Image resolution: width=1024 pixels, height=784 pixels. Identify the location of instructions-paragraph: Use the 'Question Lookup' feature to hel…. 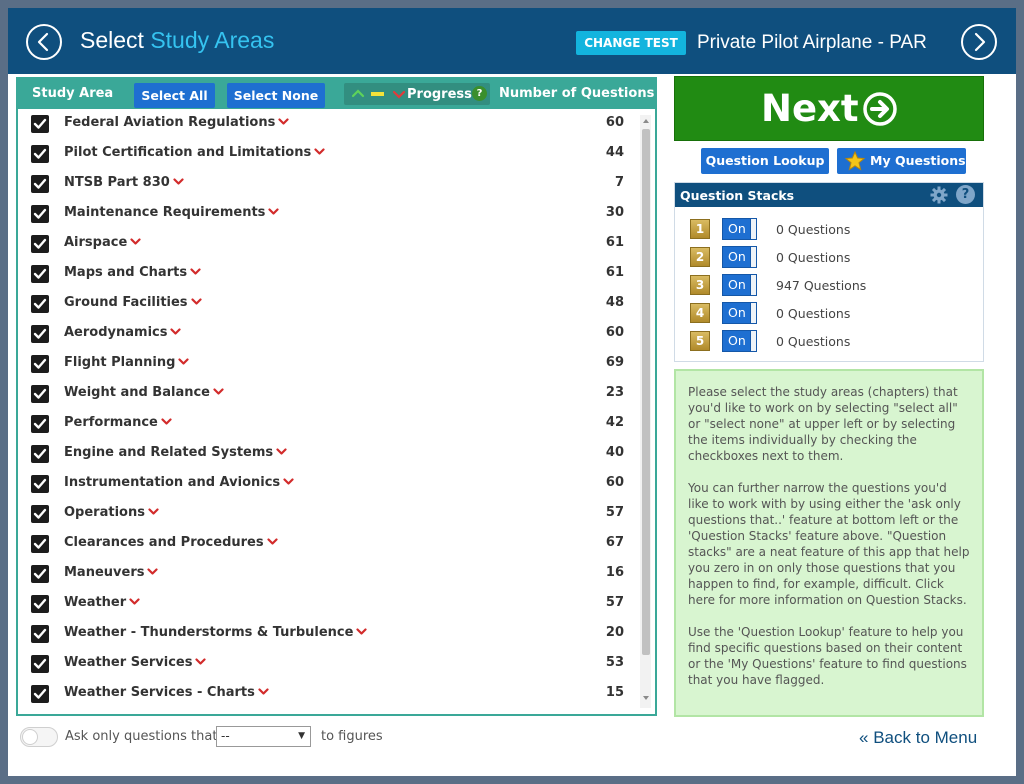
(827, 656).